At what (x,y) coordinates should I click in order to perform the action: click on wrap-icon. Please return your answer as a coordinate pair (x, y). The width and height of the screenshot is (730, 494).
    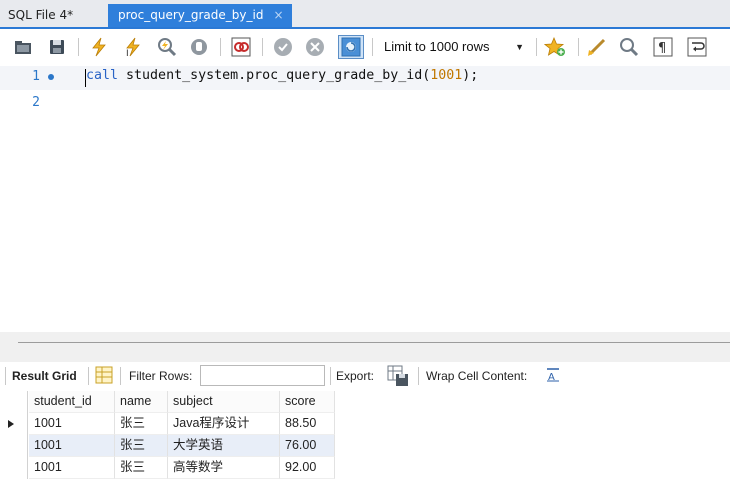
    Looking at the image, I should click on (697, 47).